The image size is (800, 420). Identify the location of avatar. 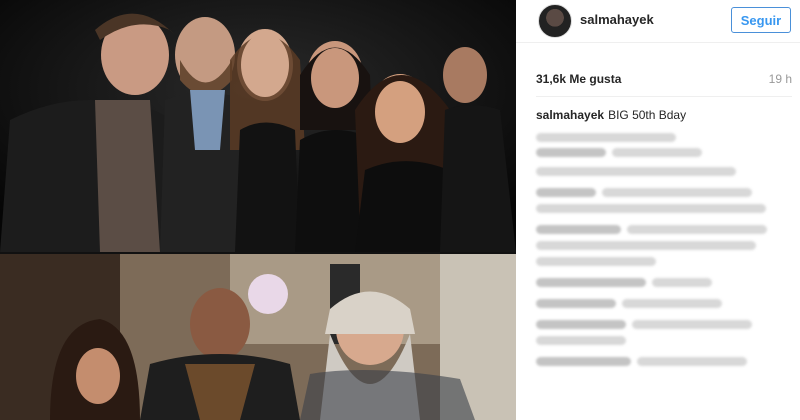
(555, 21).